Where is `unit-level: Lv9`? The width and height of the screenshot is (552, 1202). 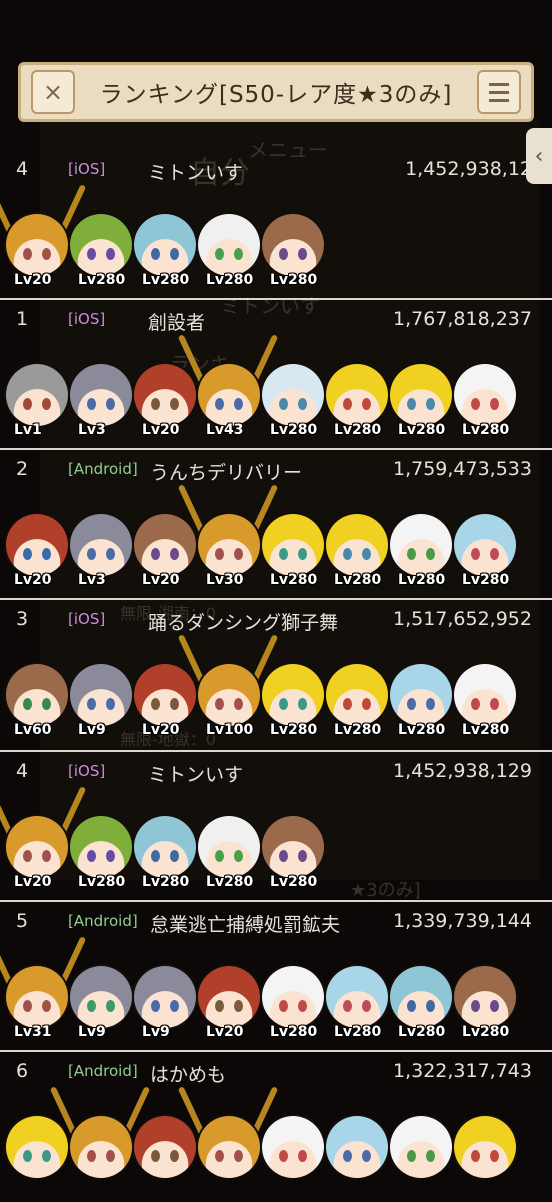 unit-level: Lv9 is located at coordinates (92, 730).